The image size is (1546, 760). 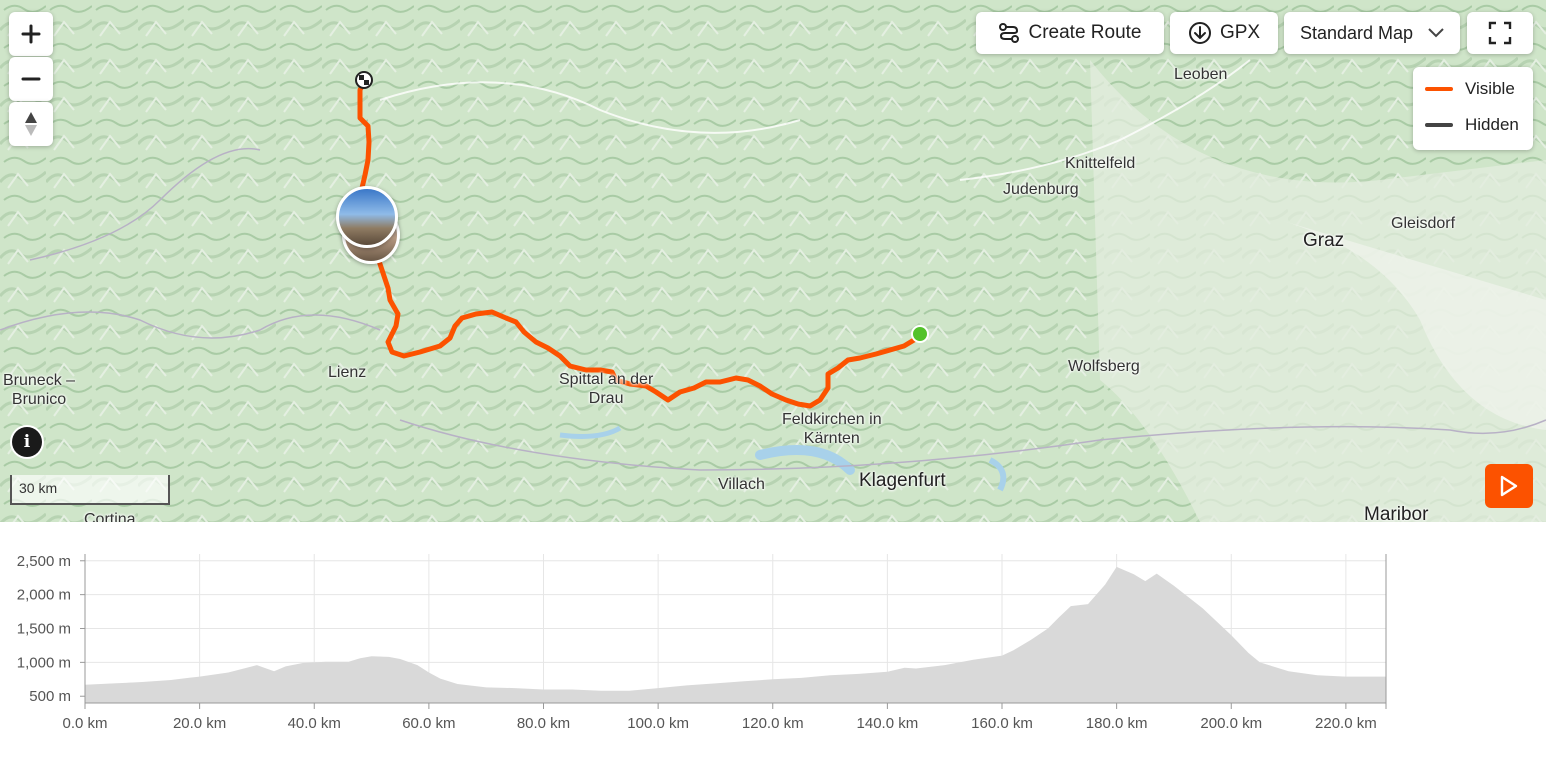 What do you see at coordinates (1041, 189) in the screenshot?
I see `place-judenburg: Judenburg` at bounding box center [1041, 189].